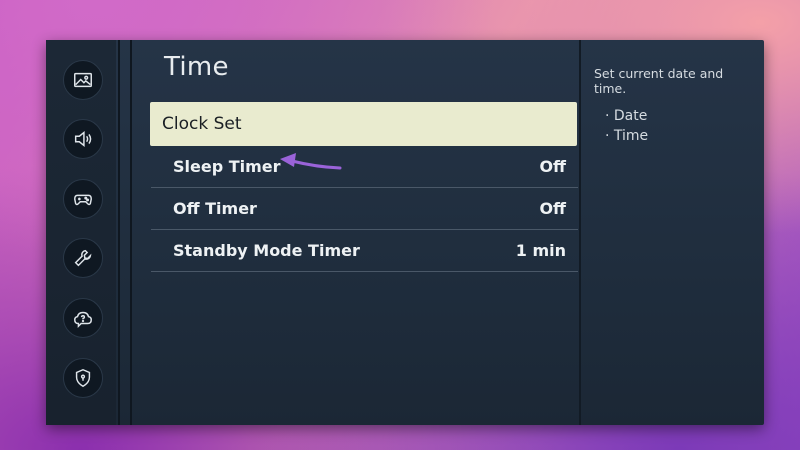 Image resolution: width=800 pixels, height=450 pixels. Describe the element at coordinates (659, 81) in the screenshot. I see `help-title: Set current date and time.` at that location.